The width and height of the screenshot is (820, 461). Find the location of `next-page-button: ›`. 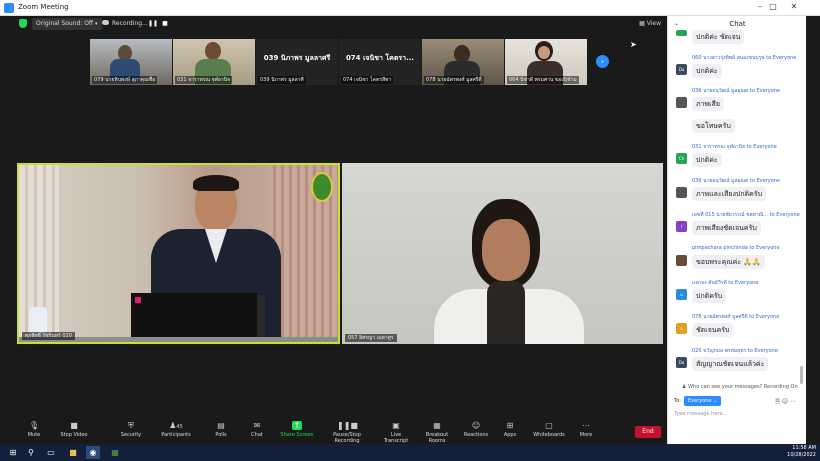

next-page-button: › is located at coordinates (602, 61).